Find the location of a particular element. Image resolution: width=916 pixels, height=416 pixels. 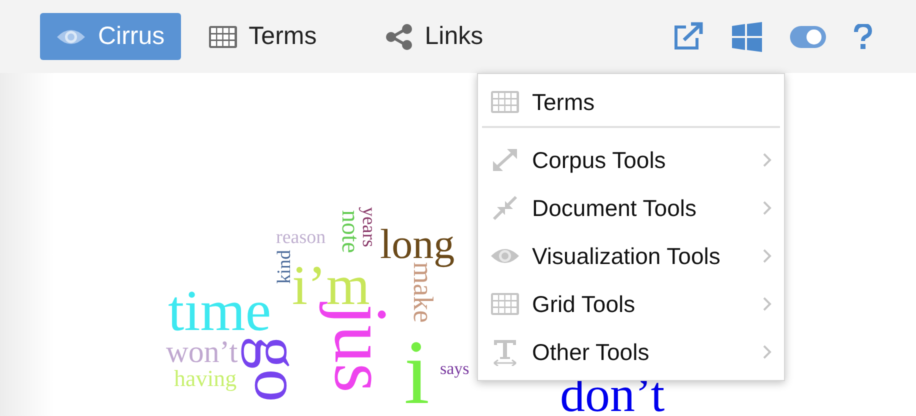

eye-icon is located at coordinates (505, 256).